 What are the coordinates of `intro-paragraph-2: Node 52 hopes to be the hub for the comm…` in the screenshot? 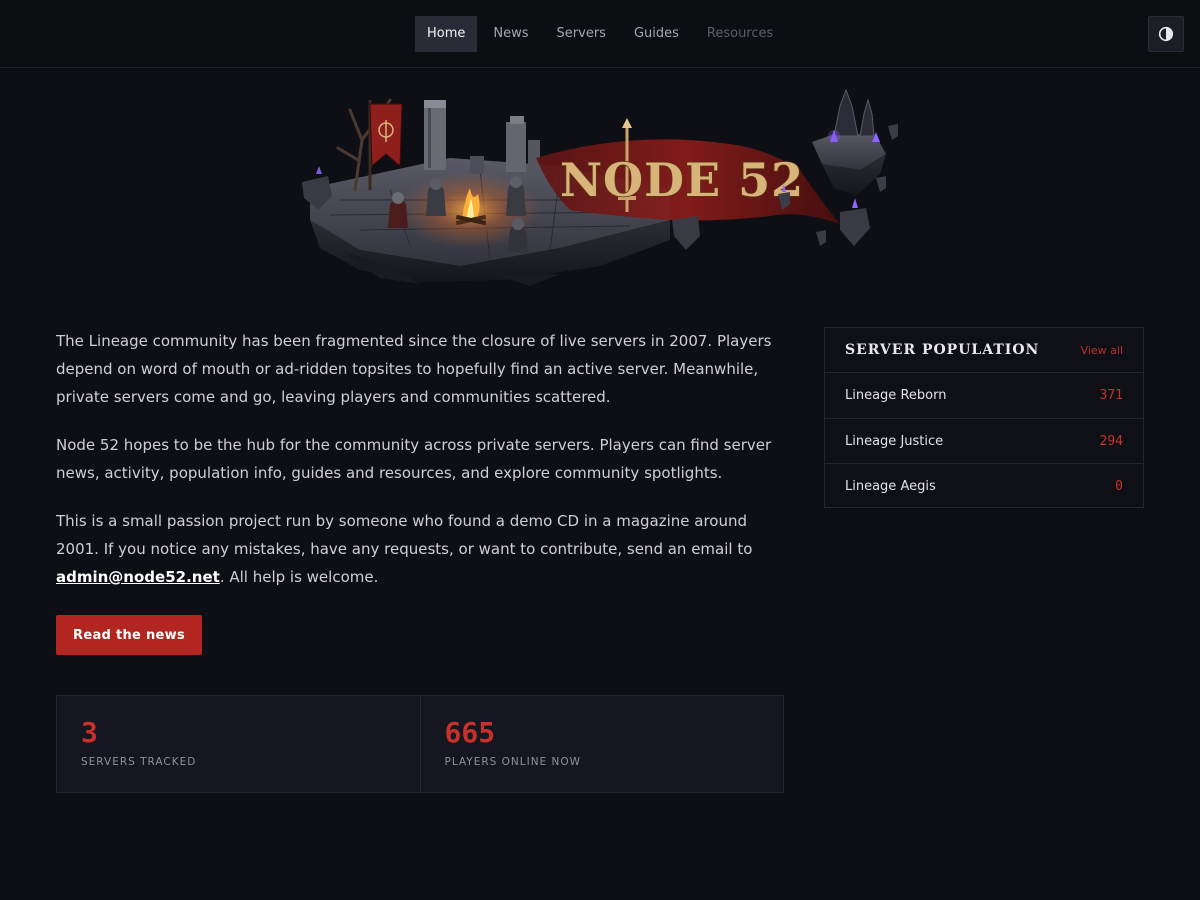 It's located at (414, 459).